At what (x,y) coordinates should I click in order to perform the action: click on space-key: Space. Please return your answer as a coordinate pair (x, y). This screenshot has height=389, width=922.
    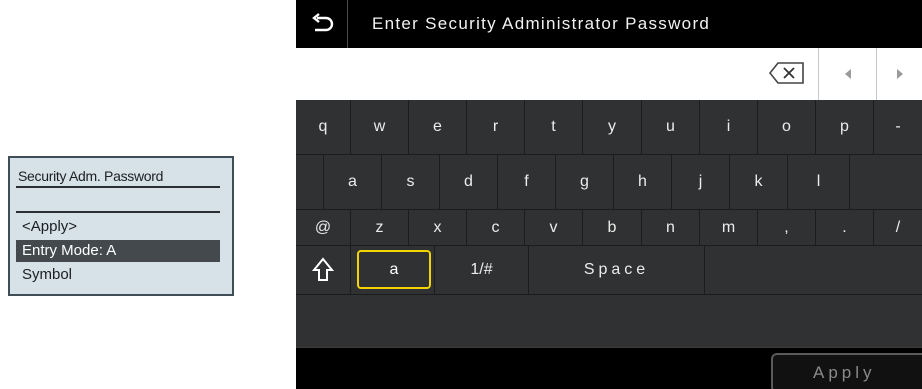
    Looking at the image, I should click on (617, 270).